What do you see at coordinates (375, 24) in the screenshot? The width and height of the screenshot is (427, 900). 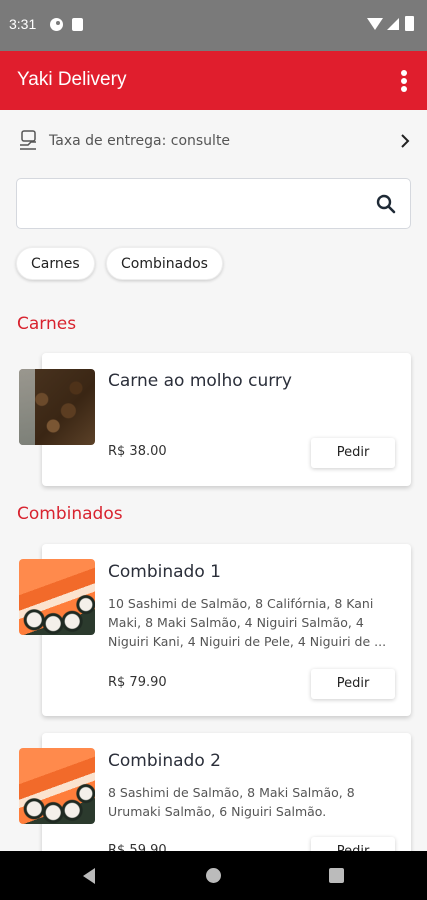 I see `wifi-icon` at bounding box center [375, 24].